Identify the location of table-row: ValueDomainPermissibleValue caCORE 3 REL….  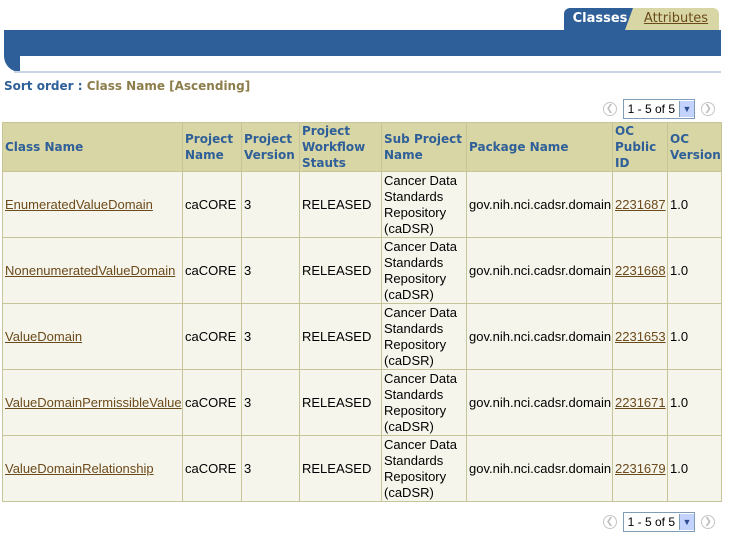
(362, 402).